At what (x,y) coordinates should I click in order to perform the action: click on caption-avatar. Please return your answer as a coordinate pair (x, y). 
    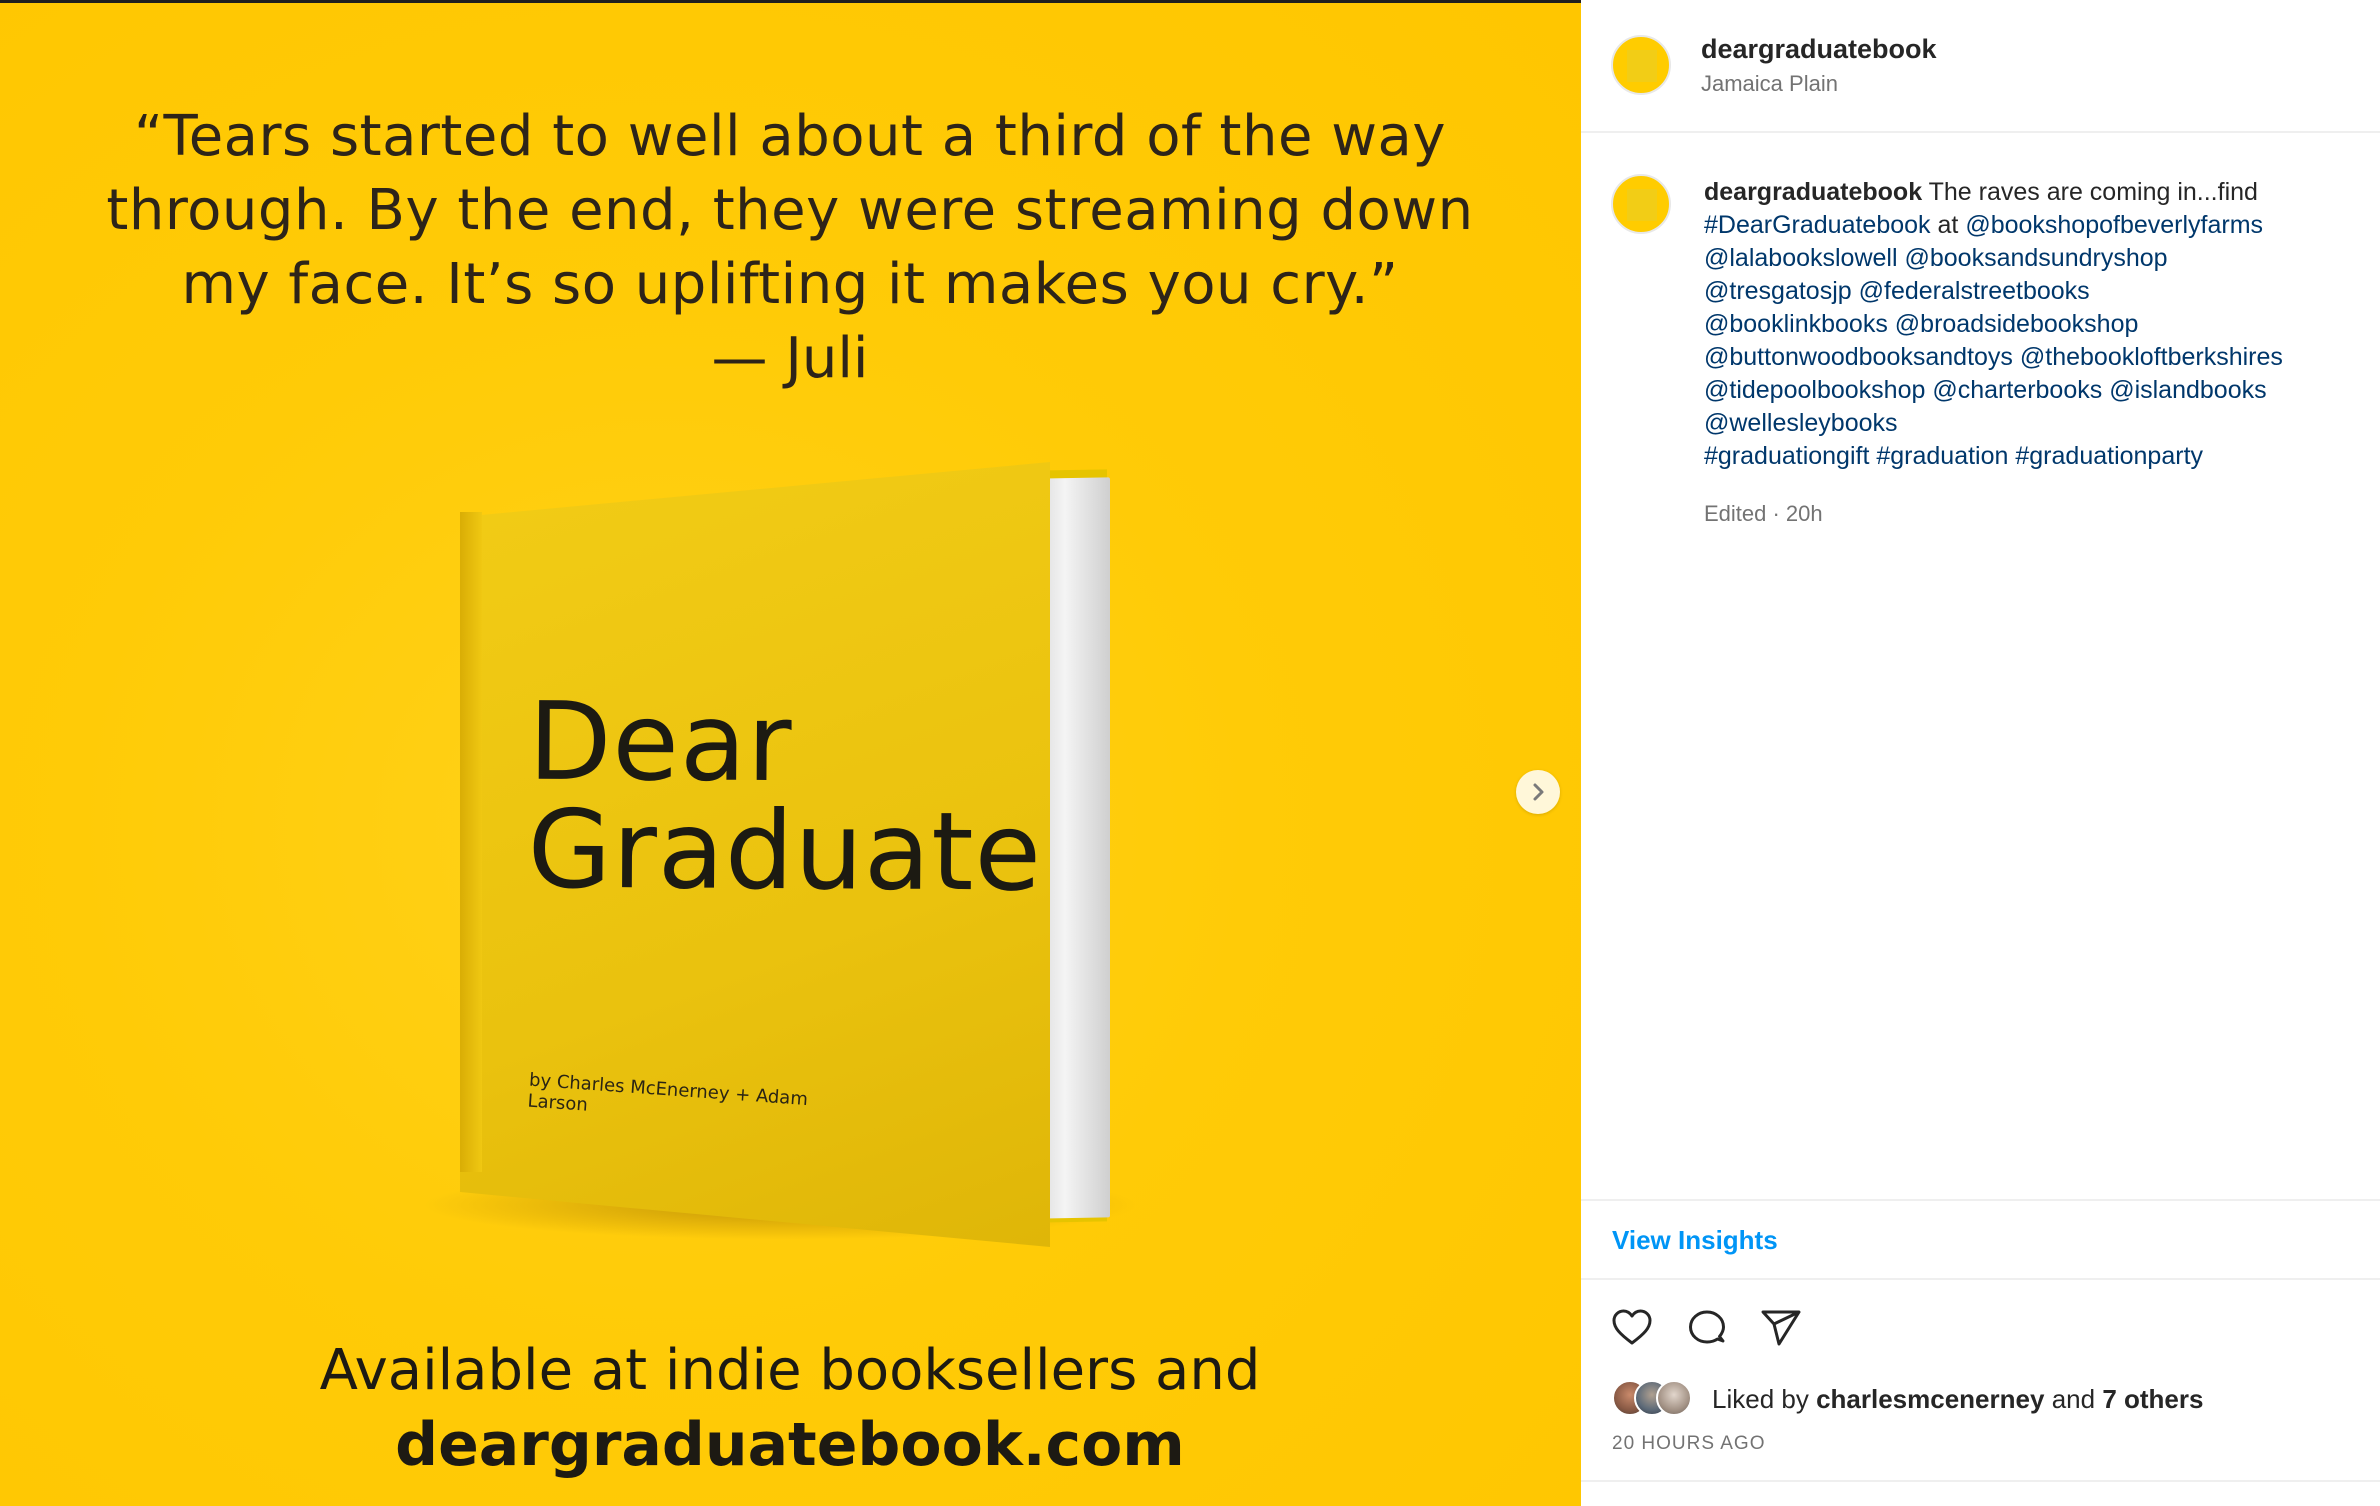
    Looking at the image, I should click on (1641, 204).